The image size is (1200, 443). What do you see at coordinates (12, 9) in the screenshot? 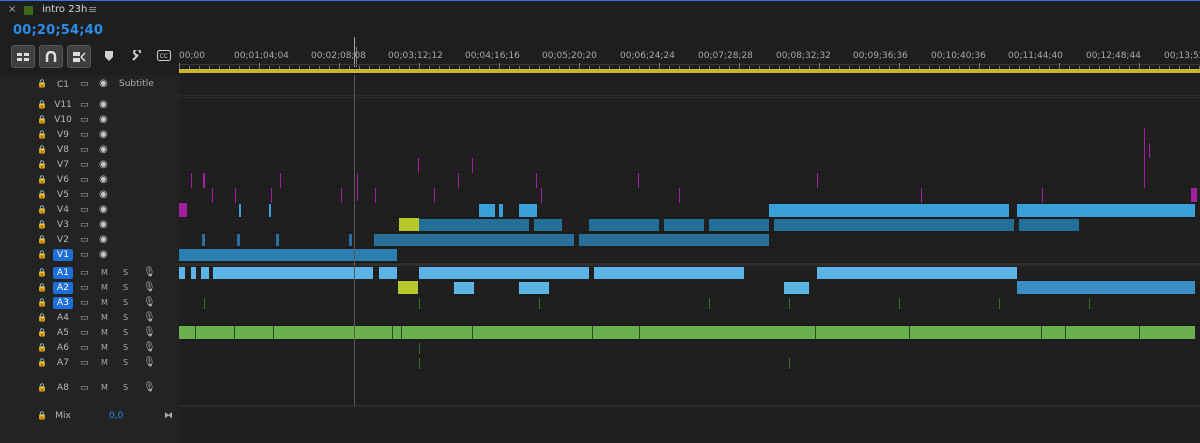
I see `close-icon: ×` at bounding box center [12, 9].